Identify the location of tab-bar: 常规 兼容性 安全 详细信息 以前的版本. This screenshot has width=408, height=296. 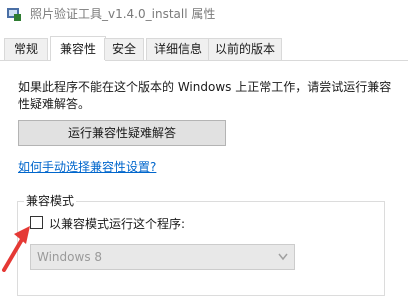
(204, 48).